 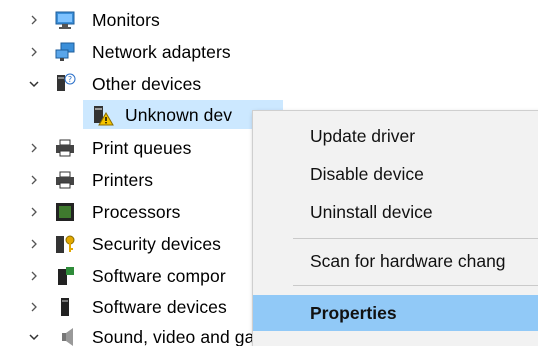 I want to click on expand-chevron-printers, so click(x=34, y=180).